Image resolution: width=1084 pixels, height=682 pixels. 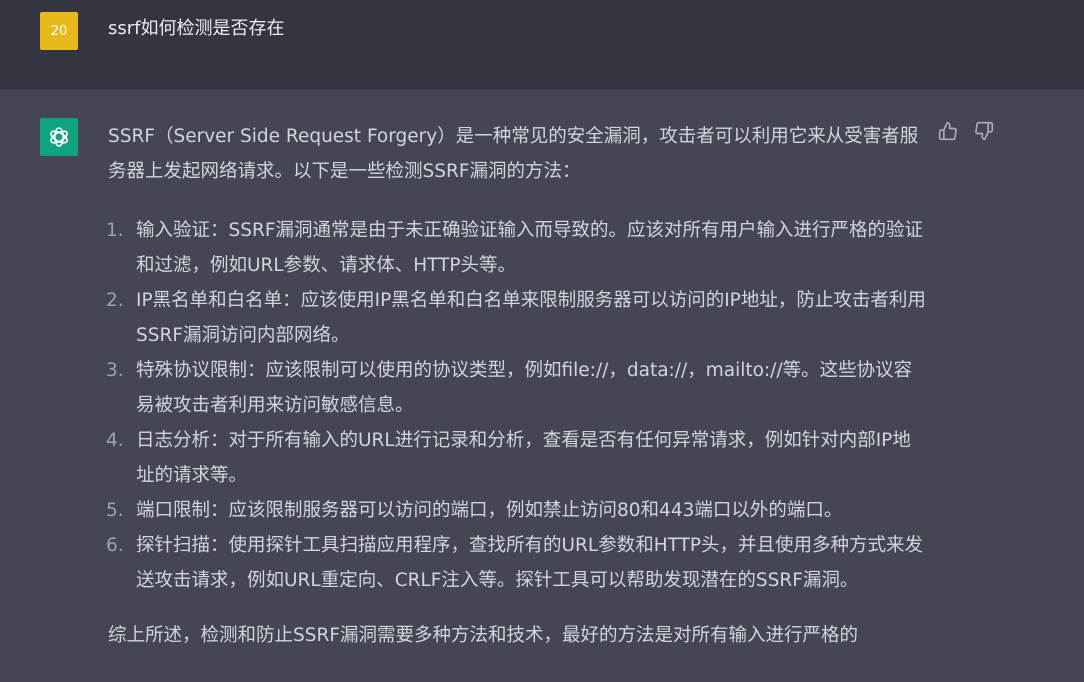 I want to click on thumbs-down-icon, so click(x=984, y=131).